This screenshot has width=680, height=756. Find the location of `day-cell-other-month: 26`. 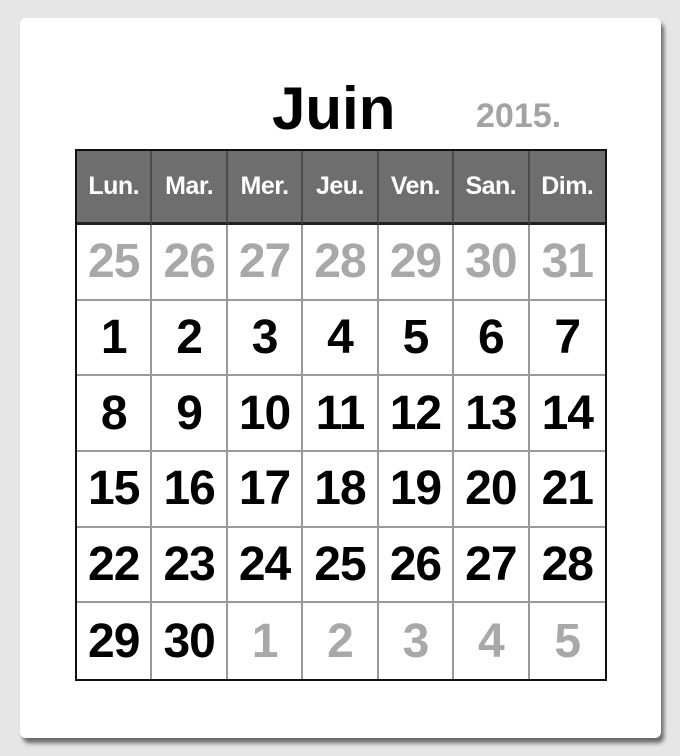

day-cell-other-month: 26 is located at coordinates (190, 263).